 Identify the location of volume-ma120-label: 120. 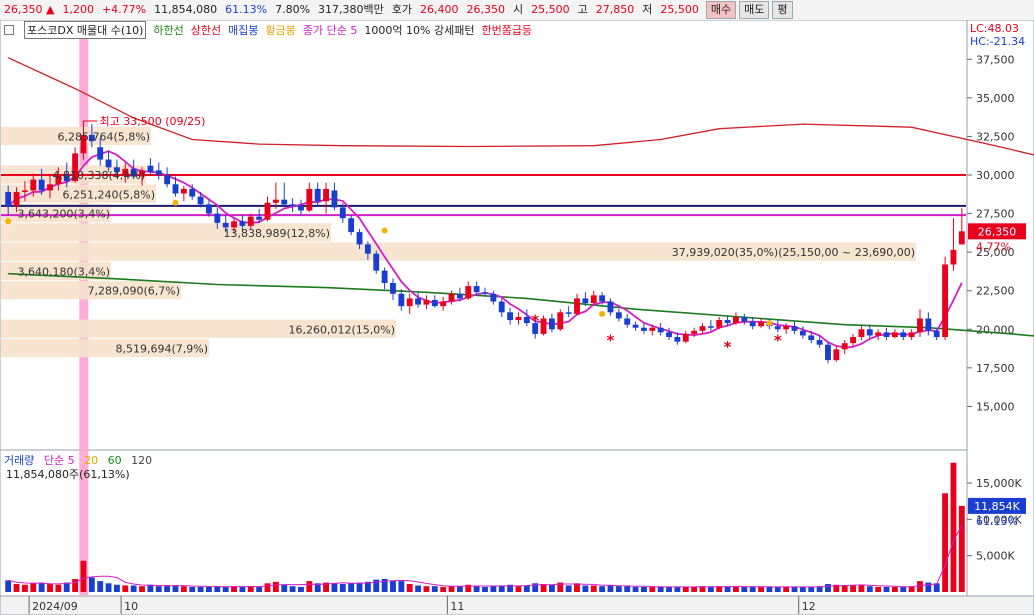
(141, 460).